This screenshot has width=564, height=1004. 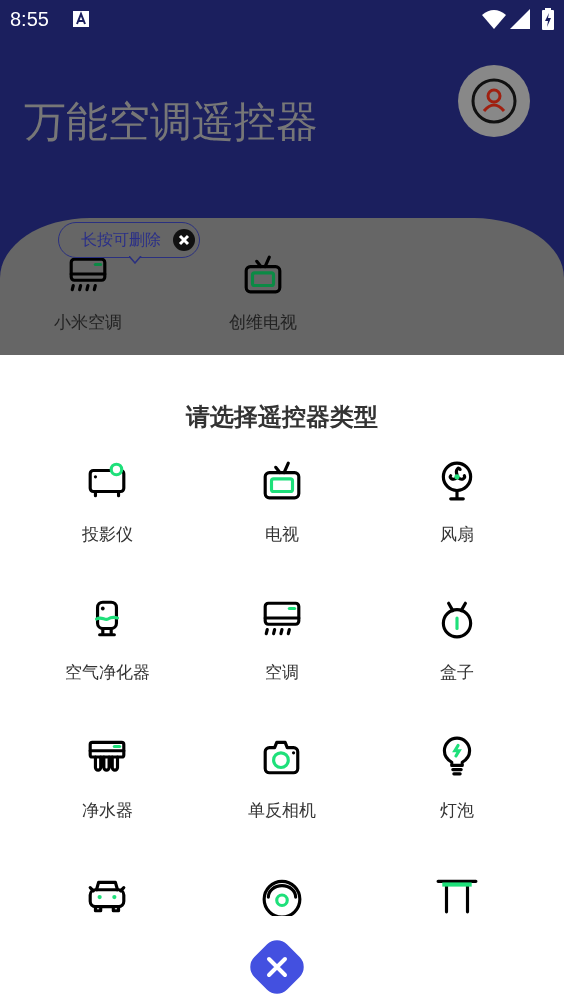 What do you see at coordinates (282, 672) in the screenshot?
I see `type-label: 空调` at bounding box center [282, 672].